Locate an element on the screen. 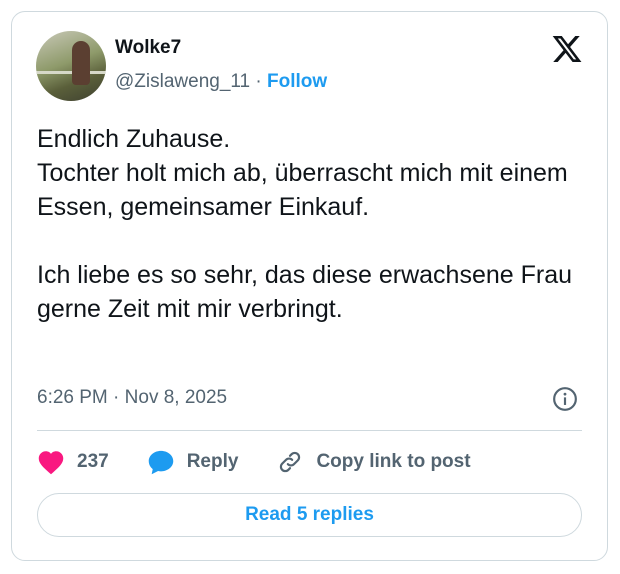 This screenshot has height=574, width=620. avatar-figure-detail is located at coordinates (81, 63).